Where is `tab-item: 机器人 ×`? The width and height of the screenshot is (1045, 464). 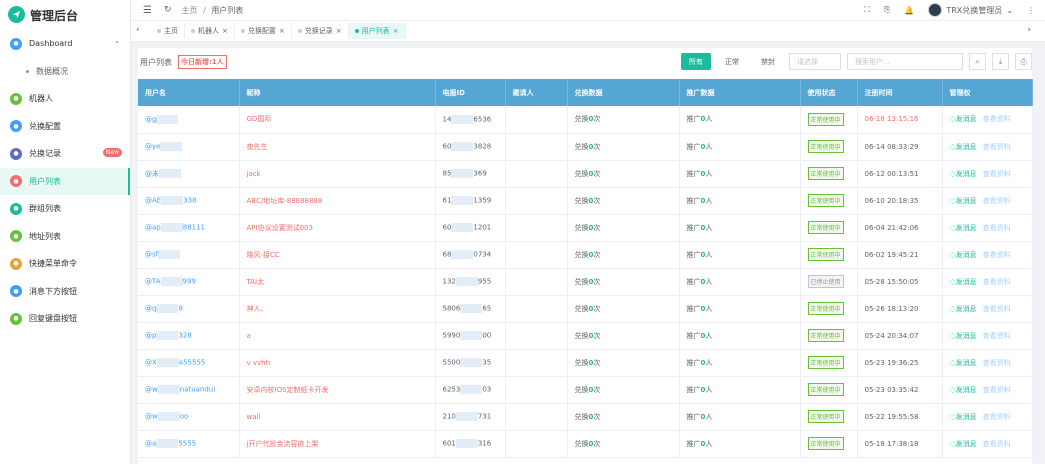 tab-item: 机器人 × is located at coordinates (210, 31).